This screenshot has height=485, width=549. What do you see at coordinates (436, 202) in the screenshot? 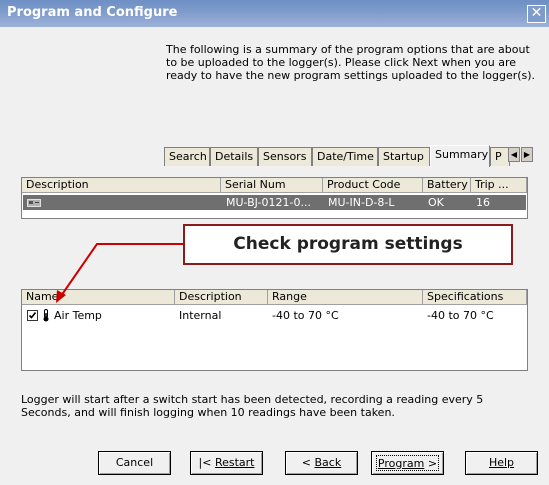
I see `logger-battery: OK` at bounding box center [436, 202].